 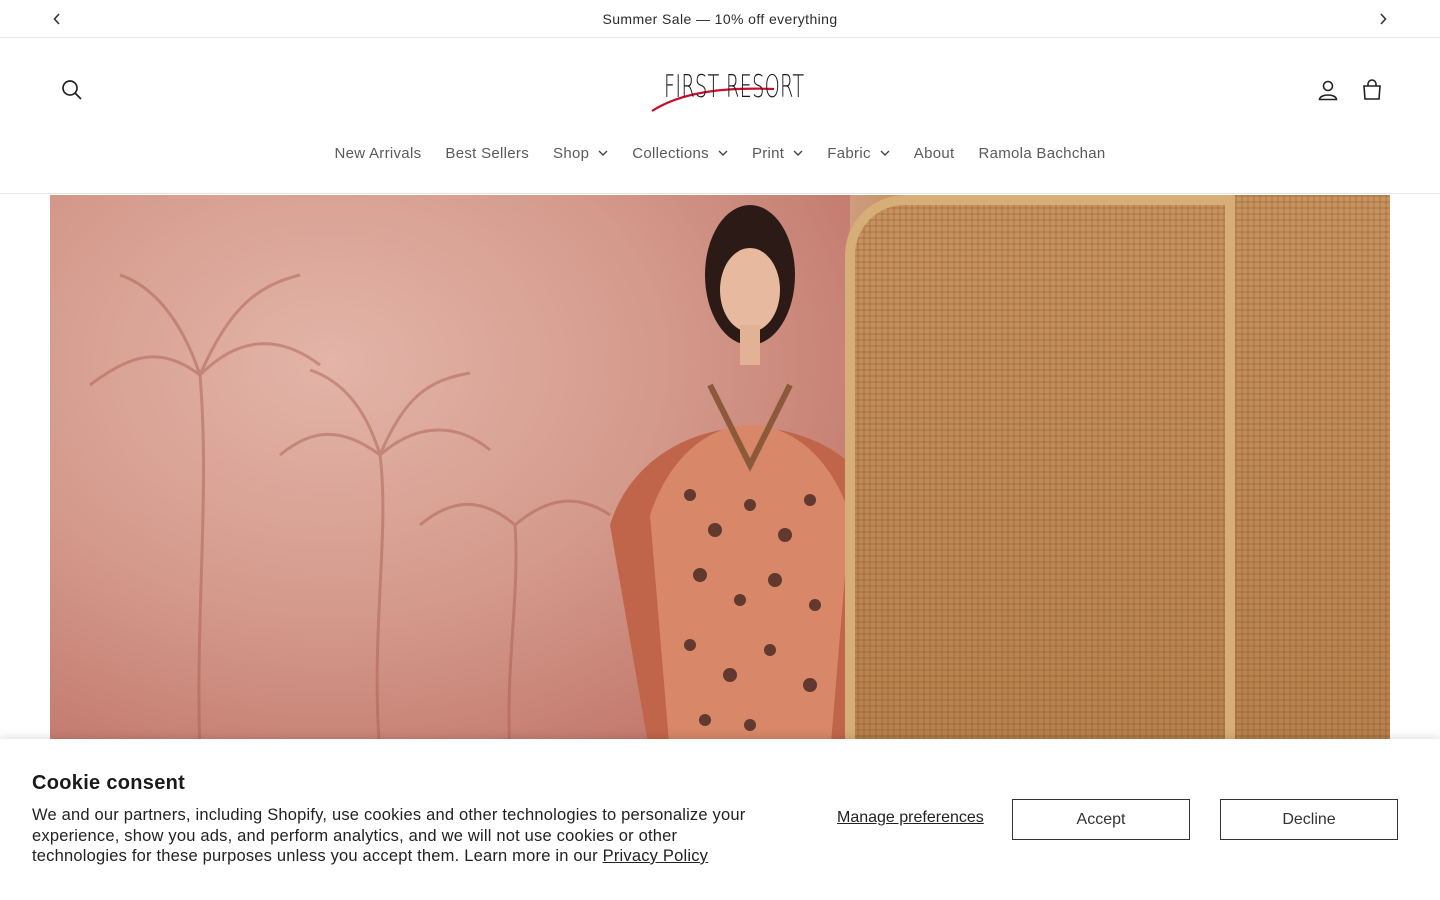 I want to click on chevron-right-icon, so click(x=1383, y=19).